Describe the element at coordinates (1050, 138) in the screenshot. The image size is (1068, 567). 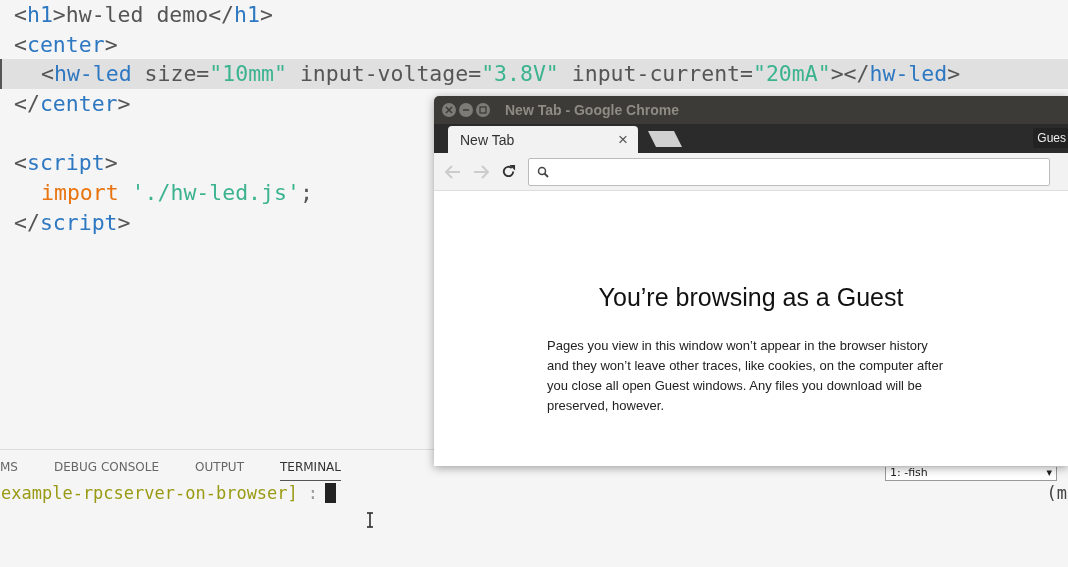
I see `profile-button: Gues` at that location.